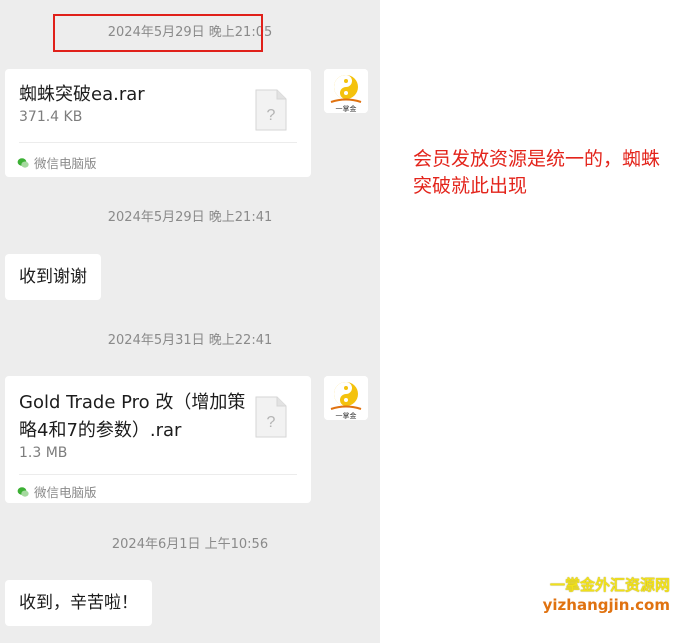 This screenshot has width=678, height=643. What do you see at coordinates (78, 603) in the screenshot?
I see `text-message: 收到，辛苦啦！` at bounding box center [78, 603].